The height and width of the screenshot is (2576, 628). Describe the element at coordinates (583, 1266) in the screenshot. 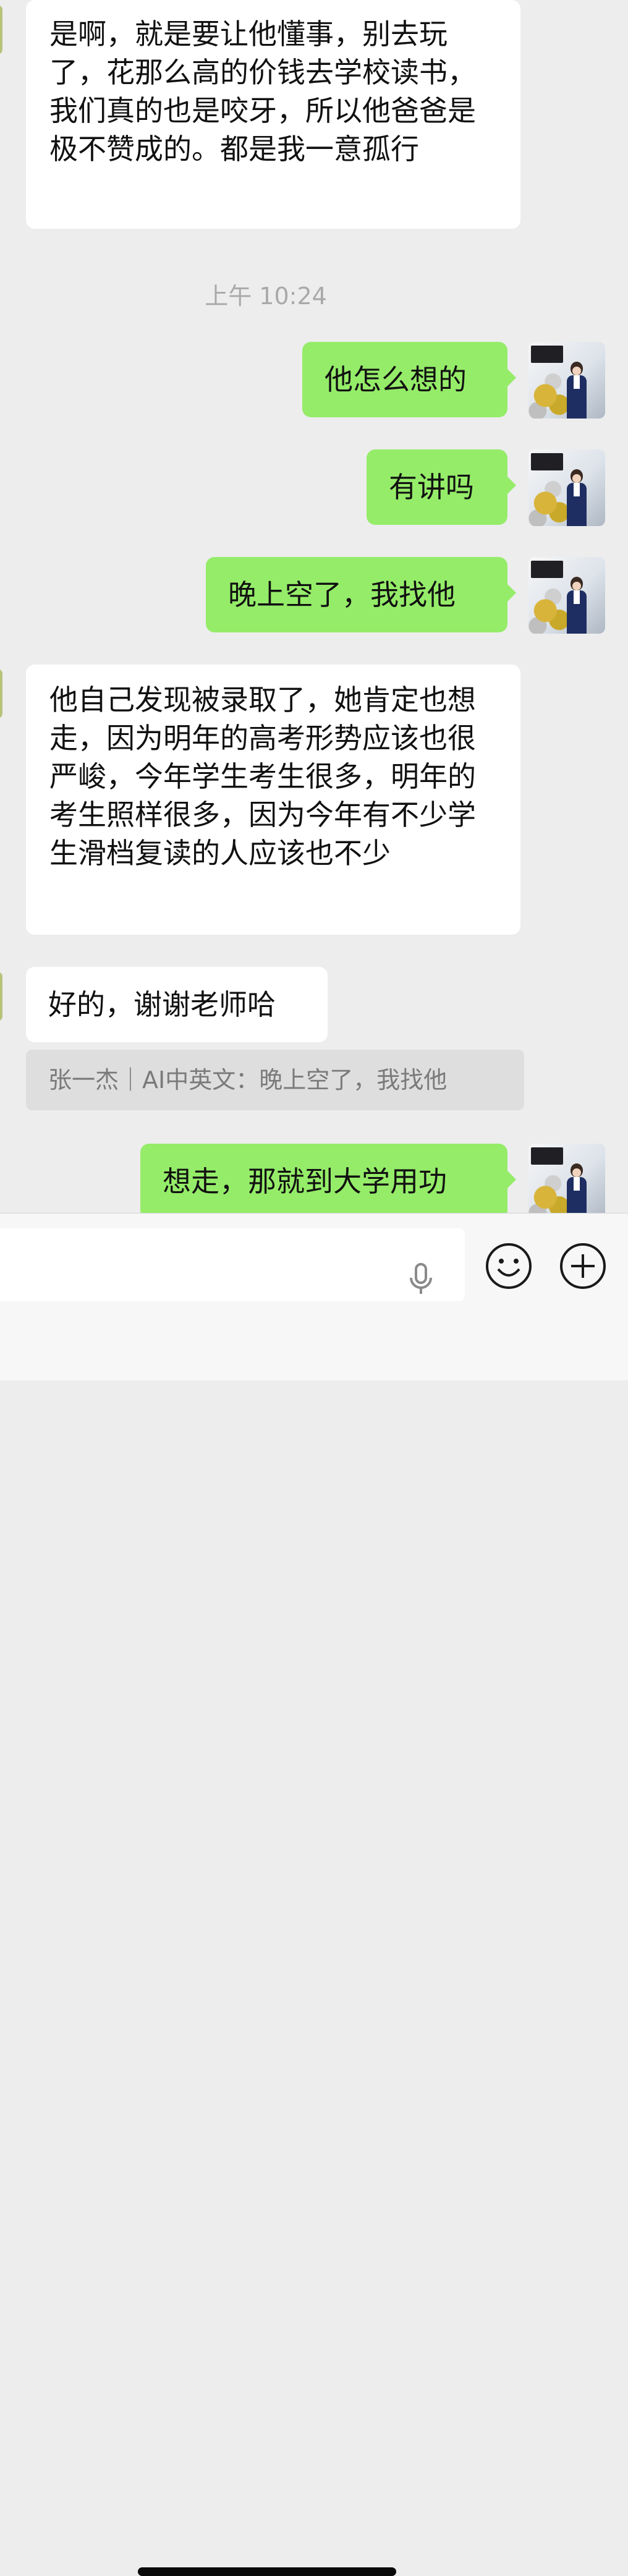

I see `plus-icon` at that location.